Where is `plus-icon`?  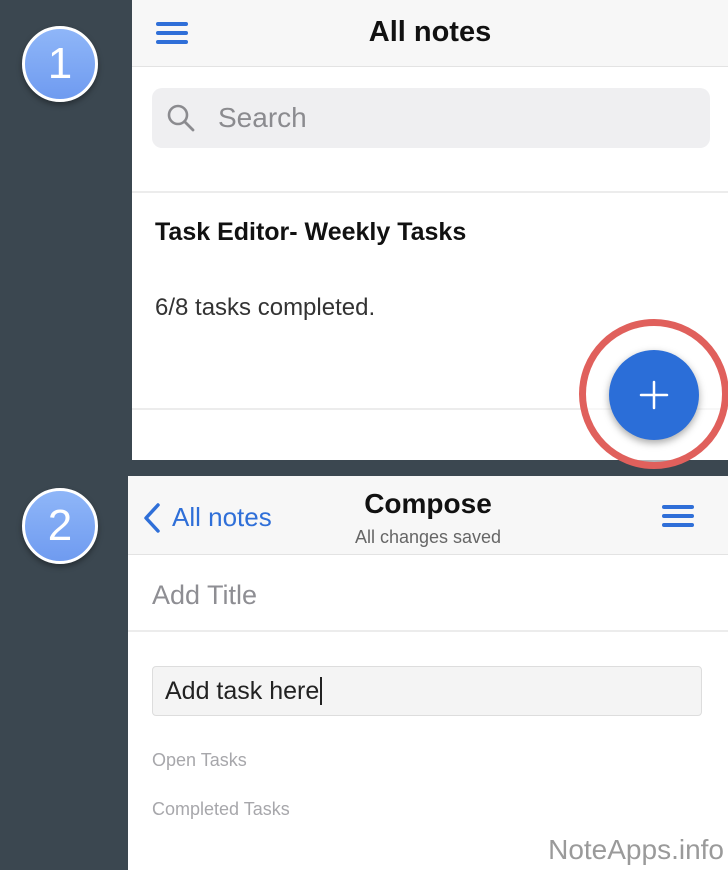 plus-icon is located at coordinates (654, 395).